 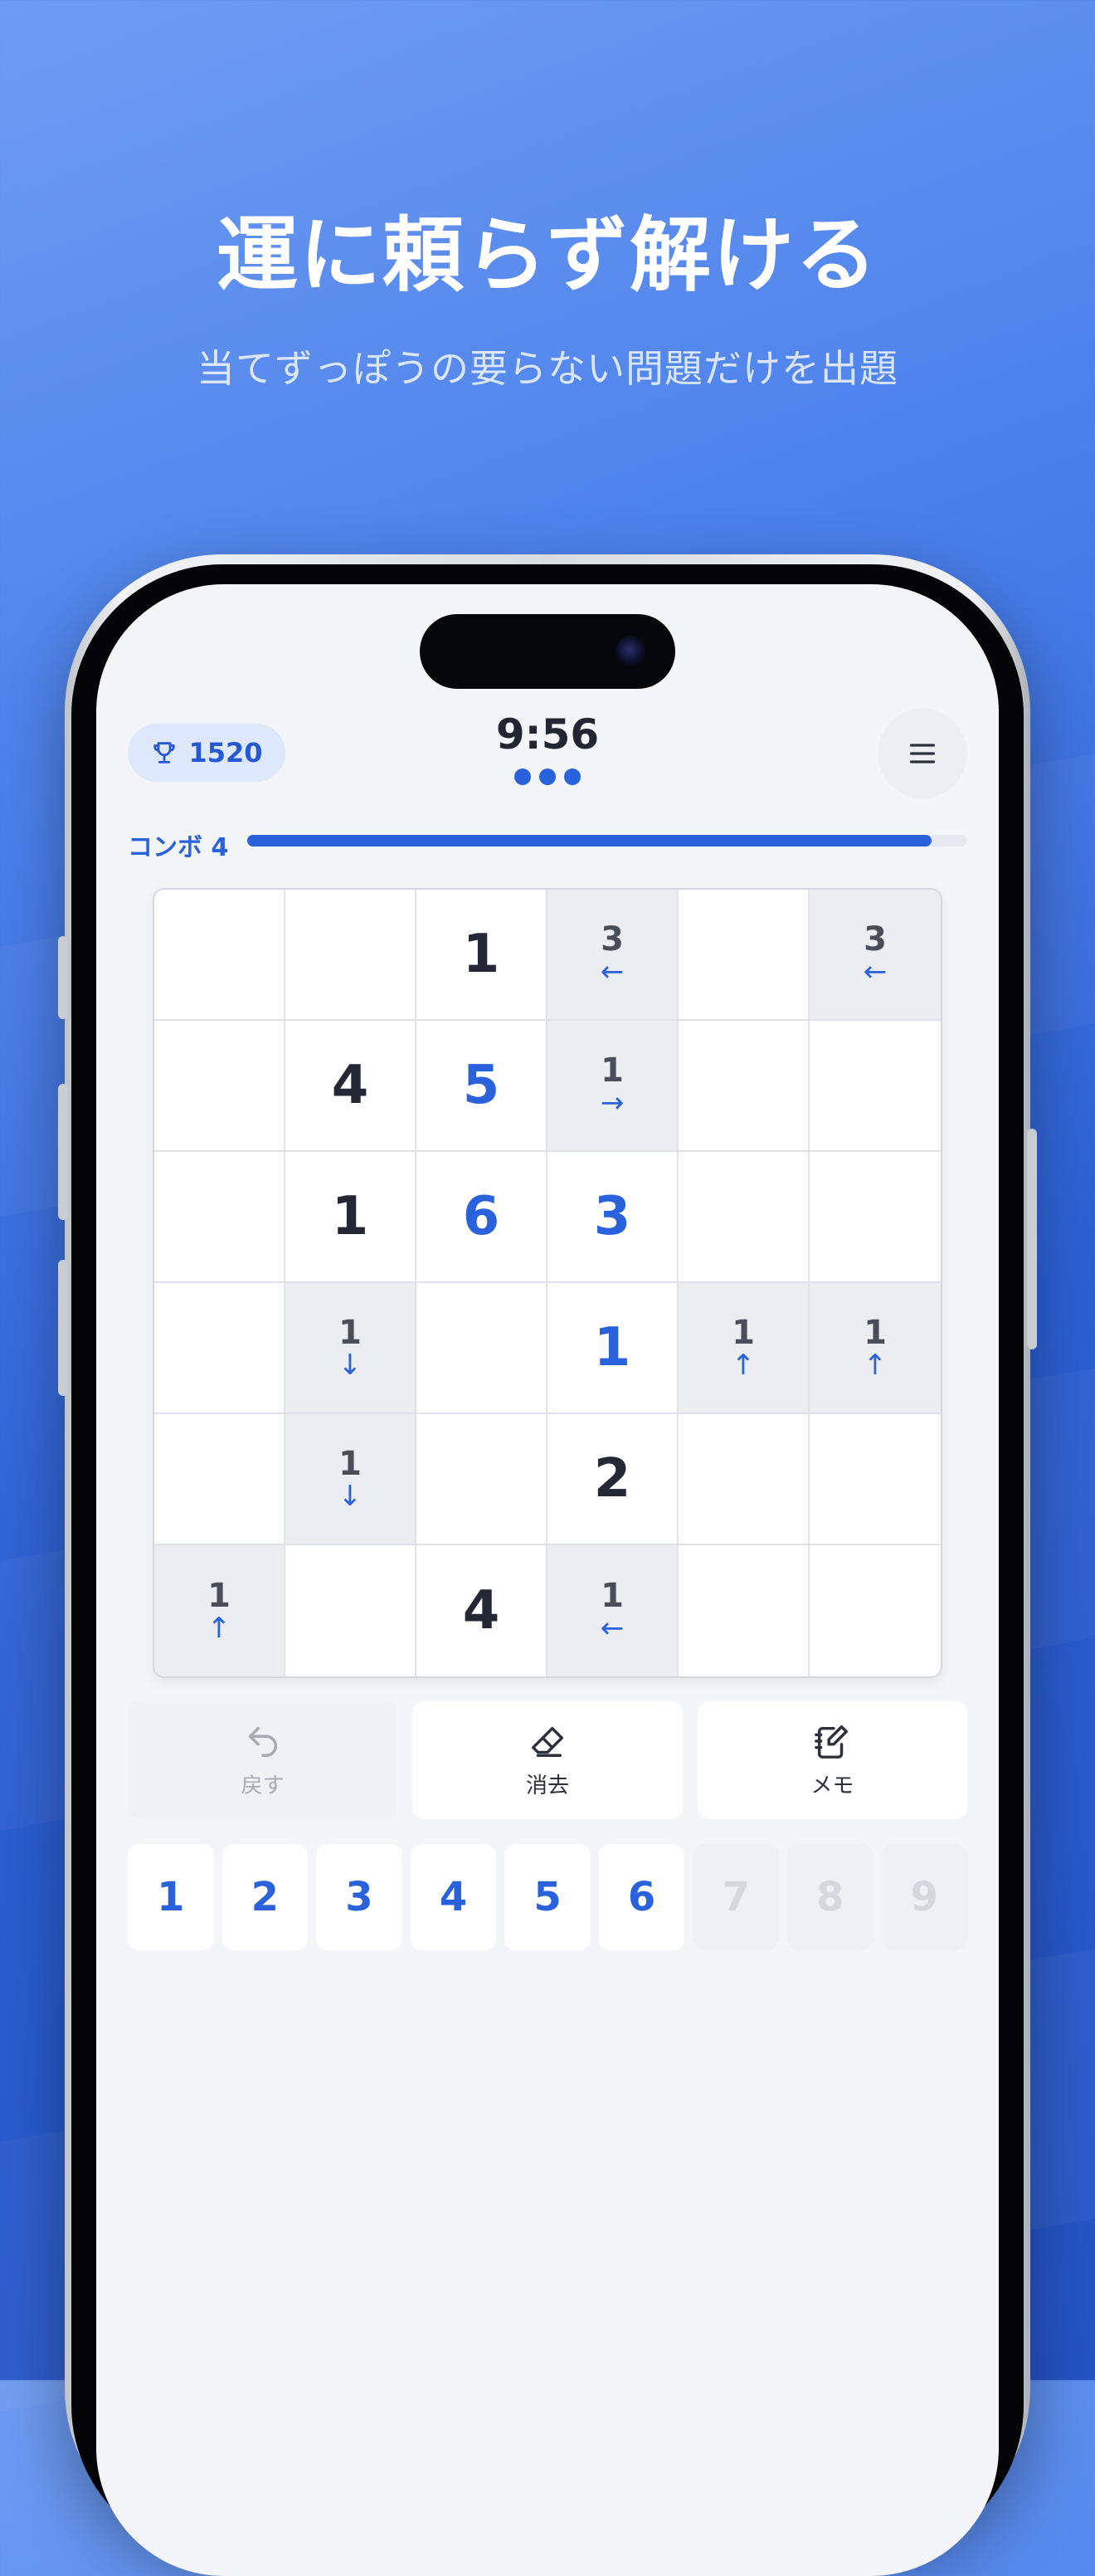 I want to click on undo-button: 戻す, so click(x=263, y=1760).